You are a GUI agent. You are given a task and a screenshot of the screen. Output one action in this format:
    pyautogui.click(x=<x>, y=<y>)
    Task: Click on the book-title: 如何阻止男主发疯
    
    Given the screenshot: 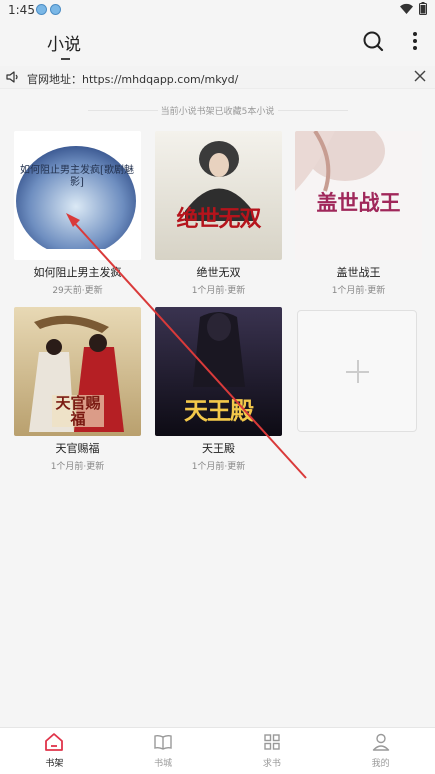 What is the action you would take?
    pyautogui.click(x=77, y=272)
    